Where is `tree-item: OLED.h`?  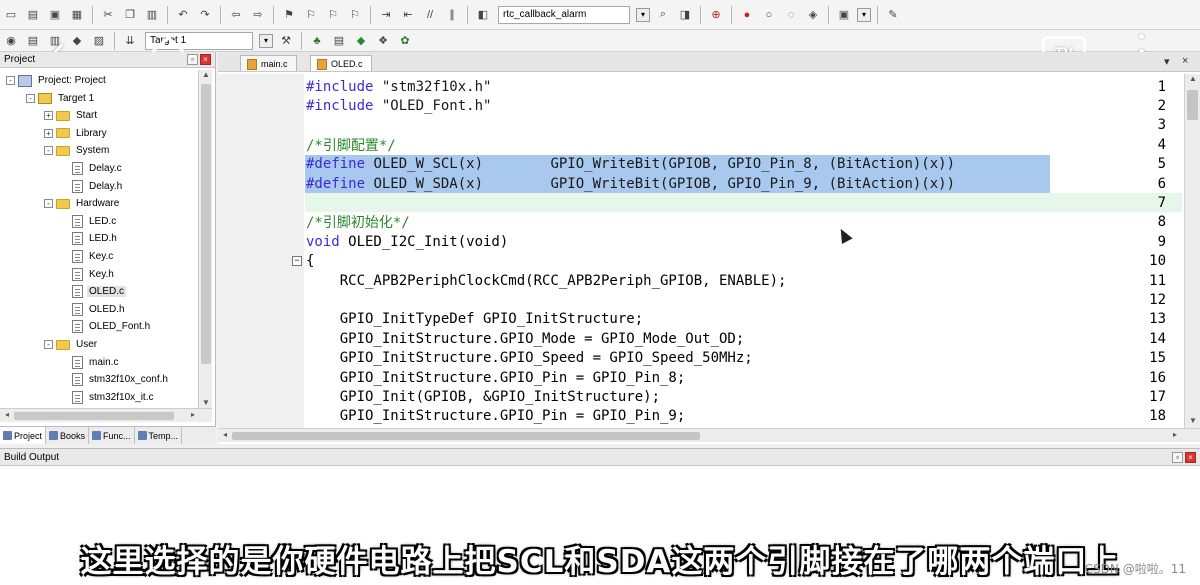 tree-item: OLED.h is located at coordinates (94, 309).